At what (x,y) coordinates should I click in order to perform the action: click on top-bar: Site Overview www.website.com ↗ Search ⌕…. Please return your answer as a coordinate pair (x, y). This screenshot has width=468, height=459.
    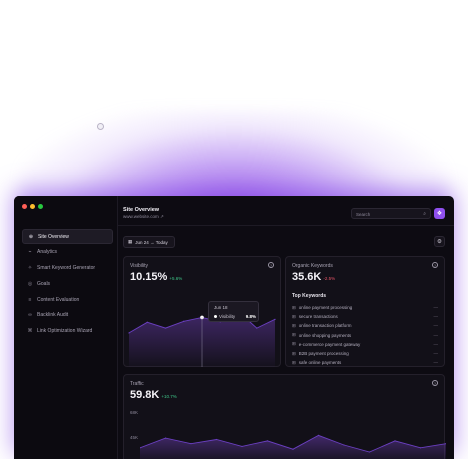
    Looking at the image, I should click on (286, 211).